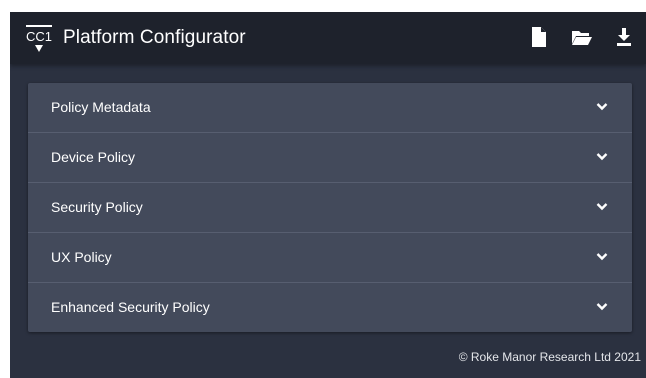 This screenshot has height=378, width=646. What do you see at coordinates (328, 38) in the screenshot?
I see `app-header: CC1 Platform Configurator` at bounding box center [328, 38].